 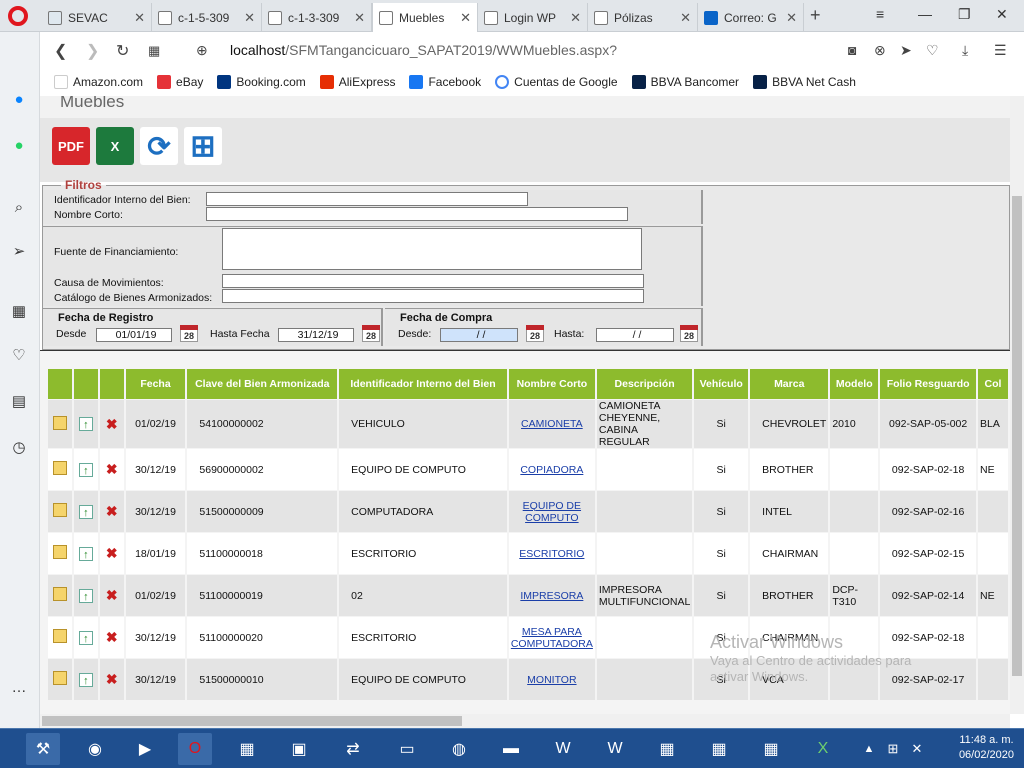 I want to click on col-header-clave: Clave del Bien Armonizada, so click(x=262, y=384).